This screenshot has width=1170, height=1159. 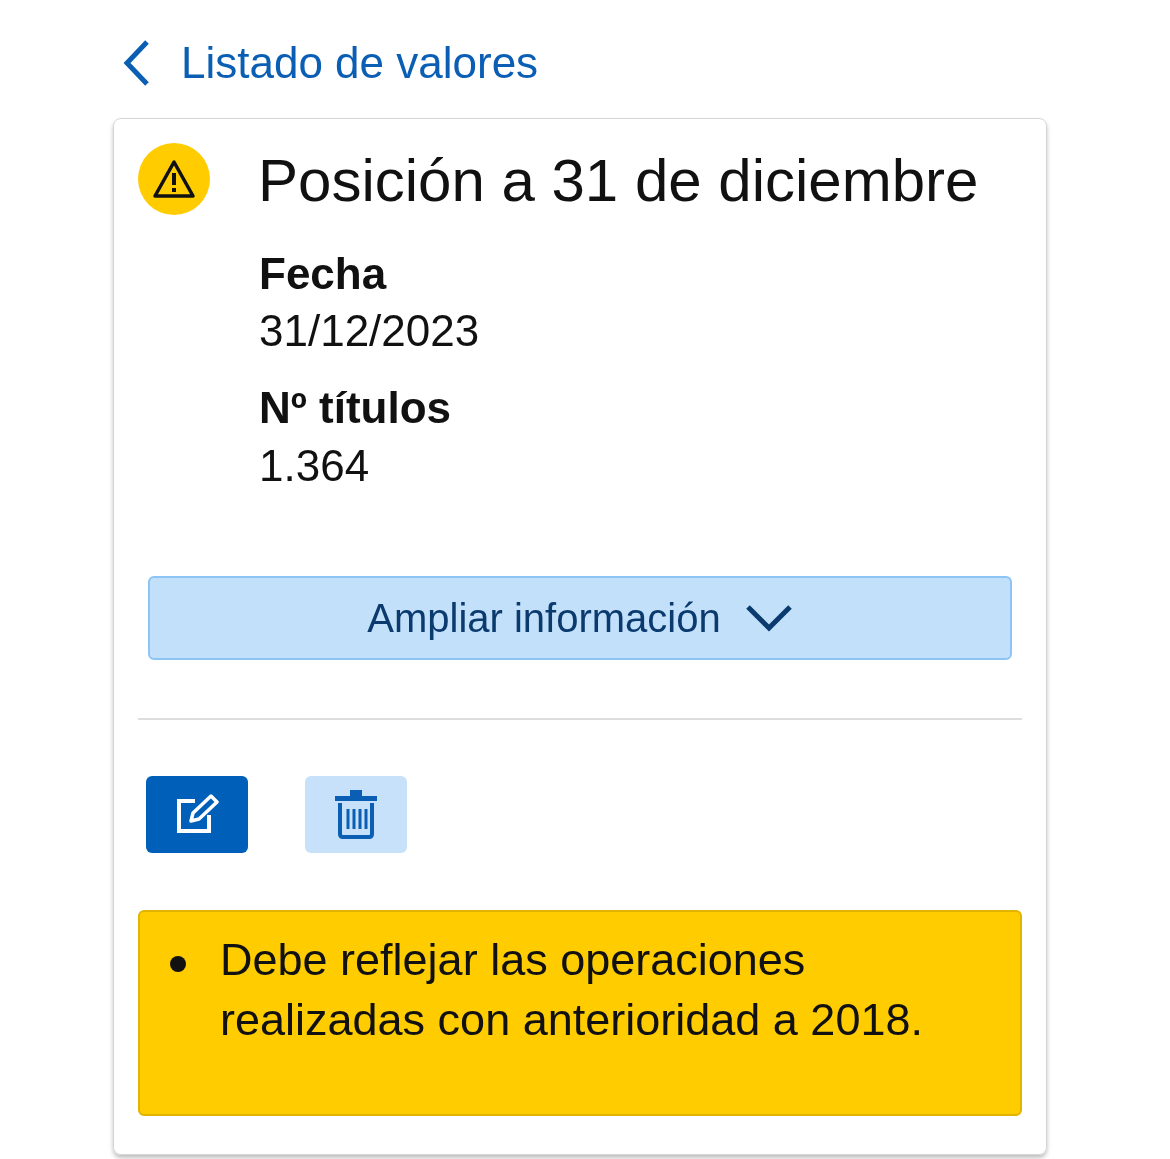 I want to click on back-link: Listado de valores, so click(x=330, y=63).